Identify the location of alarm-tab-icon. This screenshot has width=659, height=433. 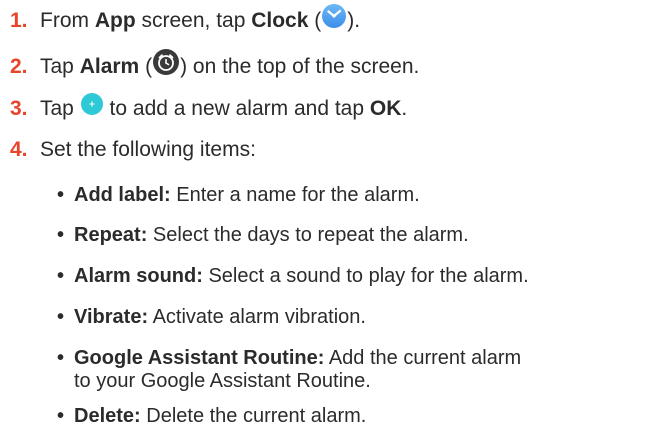
(166, 65).